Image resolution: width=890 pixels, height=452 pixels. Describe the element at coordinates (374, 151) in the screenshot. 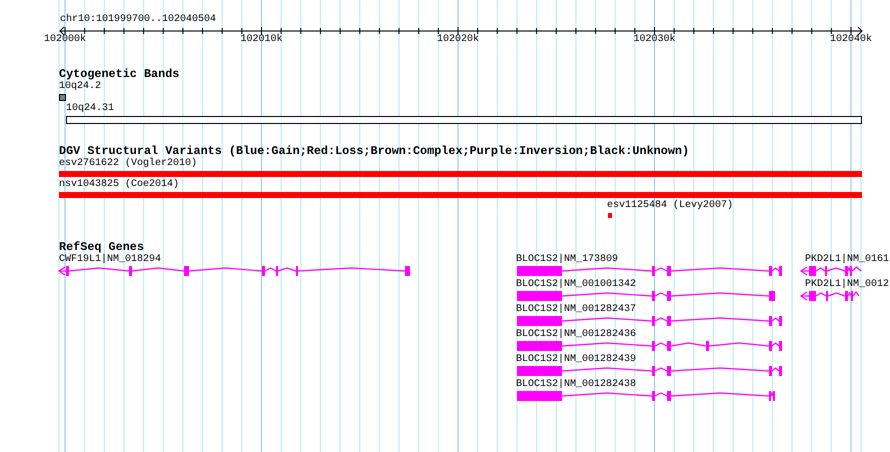

I see `track-title: DGV Structural Variants (Blue:Gain;Red:Loss;Brown:Complex;Purple:Inversion;Black:Unknown)` at that location.